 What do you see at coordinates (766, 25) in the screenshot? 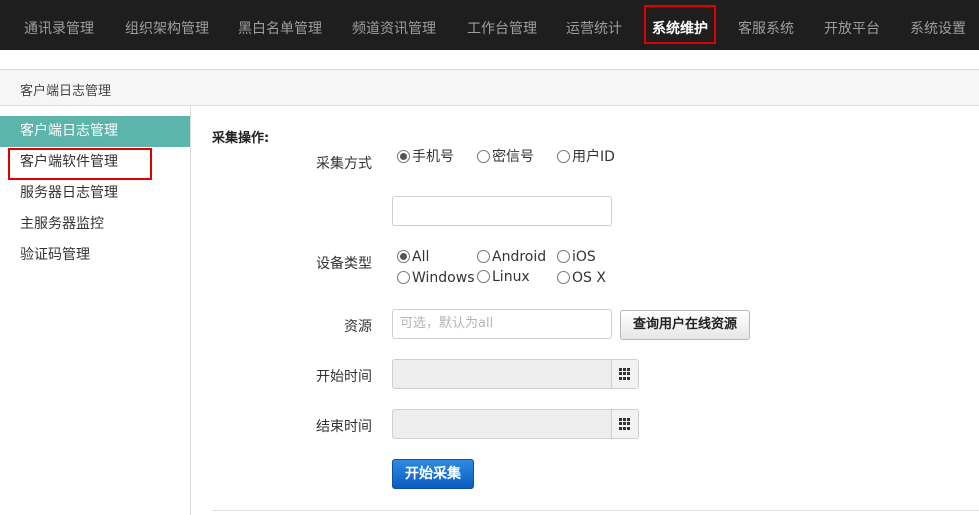
I see `nav-item-customer-service: 客服系统` at bounding box center [766, 25].